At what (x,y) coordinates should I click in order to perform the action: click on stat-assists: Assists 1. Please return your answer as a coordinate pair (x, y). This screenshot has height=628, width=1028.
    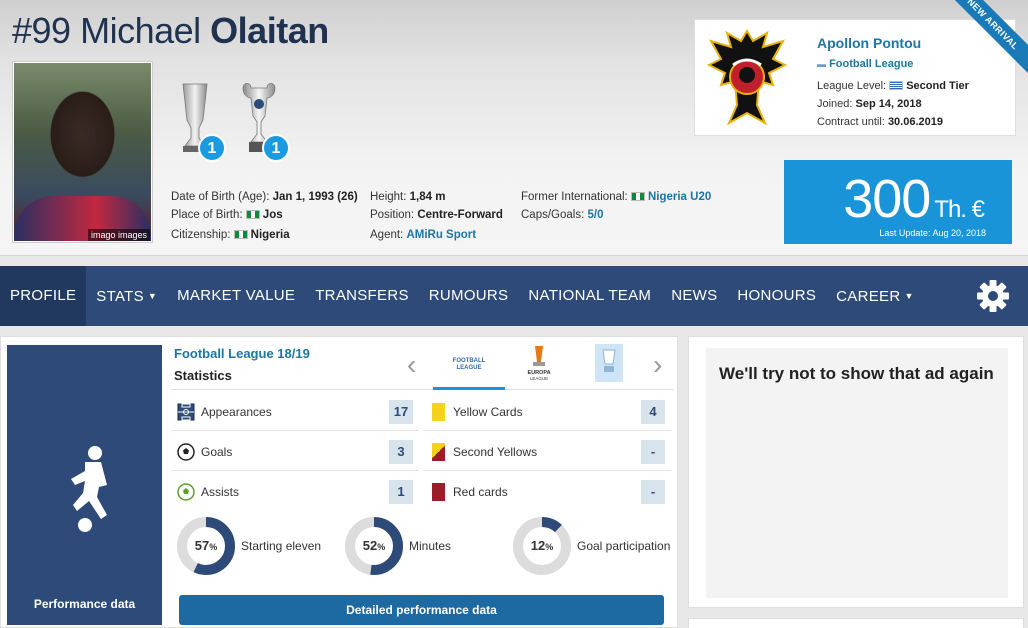
    Looking at the image, I should click on (295, 492).